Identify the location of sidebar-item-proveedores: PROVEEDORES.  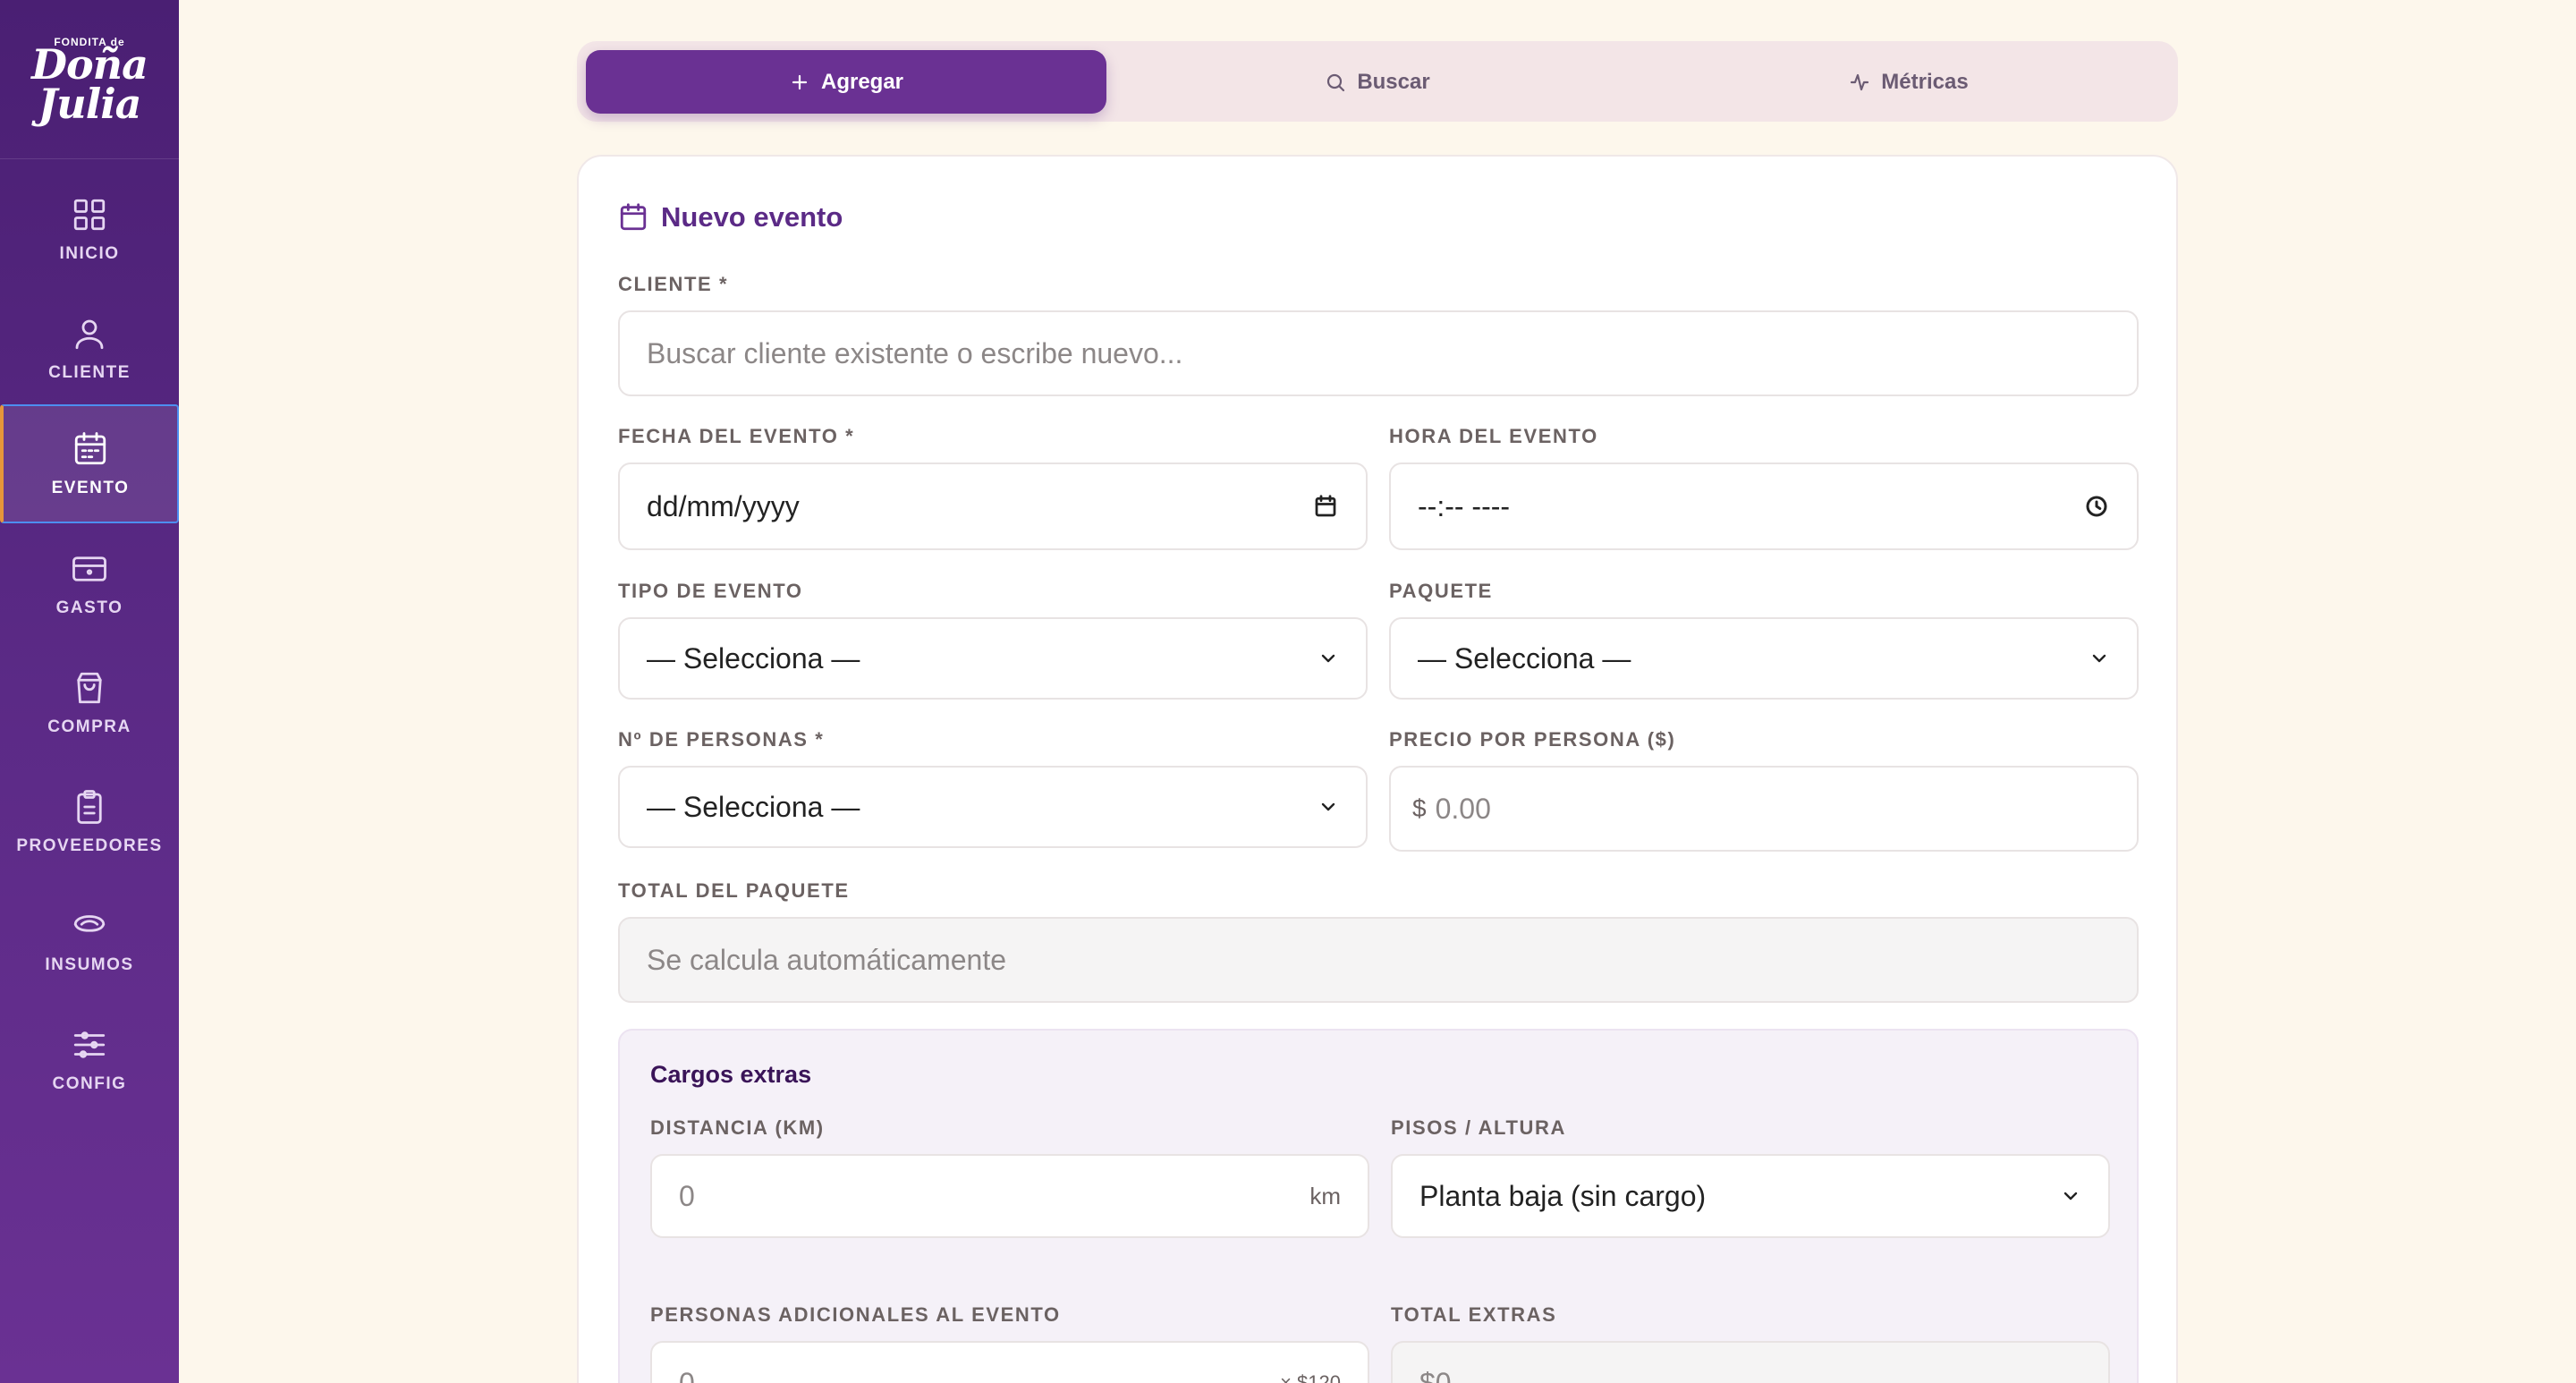
(89, 822).